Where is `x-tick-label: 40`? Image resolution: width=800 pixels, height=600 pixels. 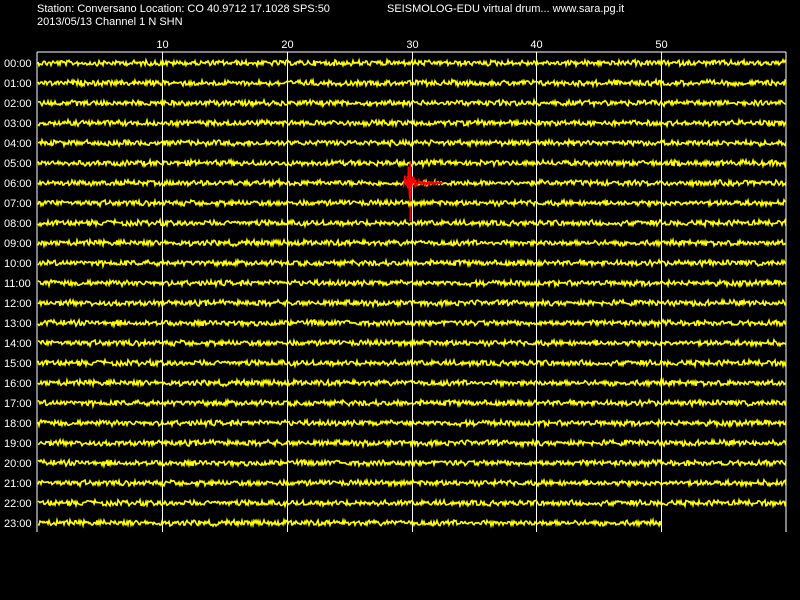 x-tick-label: 40 is located at coordinates (536, 45).